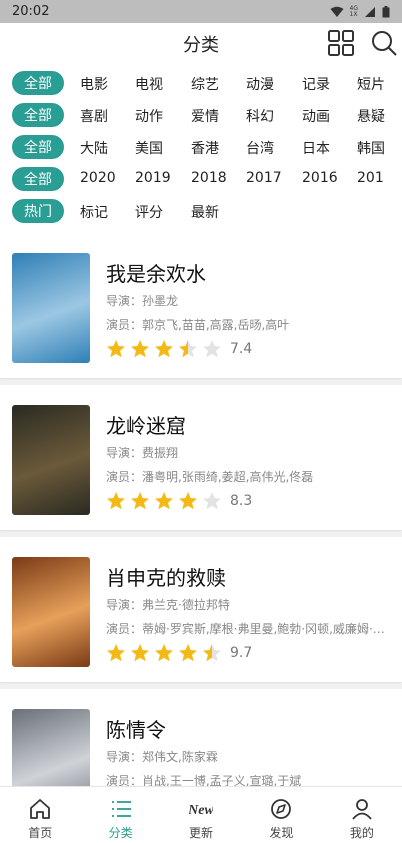  I want to click on filter-option: 爱情, so click(205, 116).